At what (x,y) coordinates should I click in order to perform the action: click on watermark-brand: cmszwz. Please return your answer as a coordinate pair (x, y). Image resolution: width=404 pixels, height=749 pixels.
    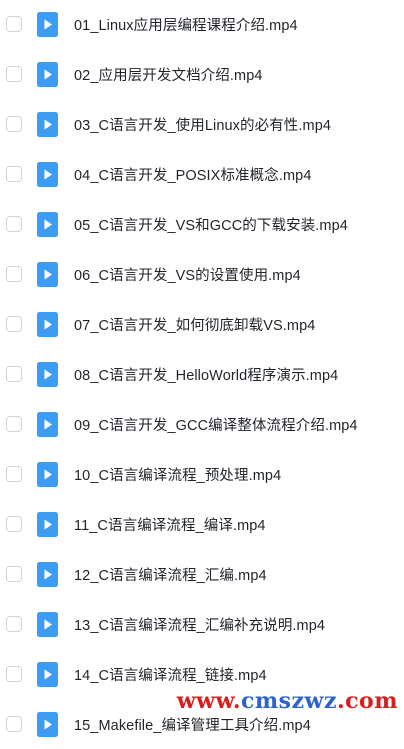
    Looking at the image, I should click on (289, 701).